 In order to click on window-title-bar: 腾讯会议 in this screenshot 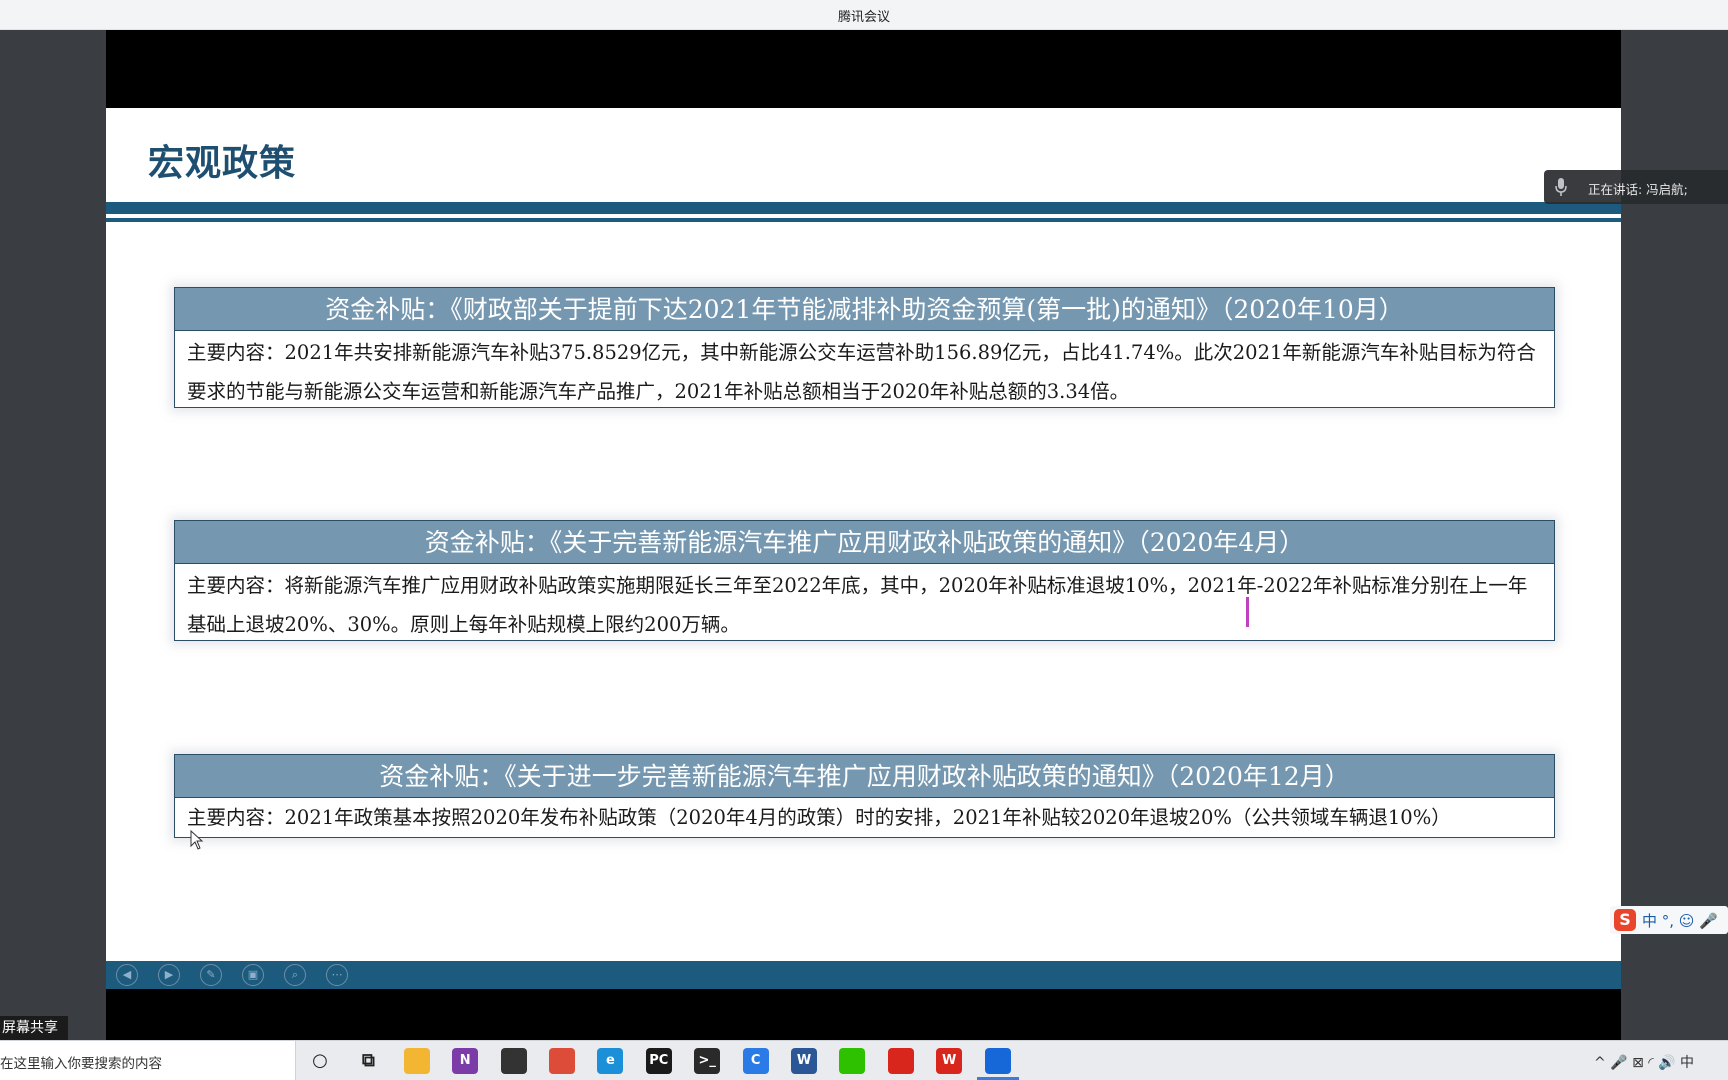, I will do `click(864, 15)`.